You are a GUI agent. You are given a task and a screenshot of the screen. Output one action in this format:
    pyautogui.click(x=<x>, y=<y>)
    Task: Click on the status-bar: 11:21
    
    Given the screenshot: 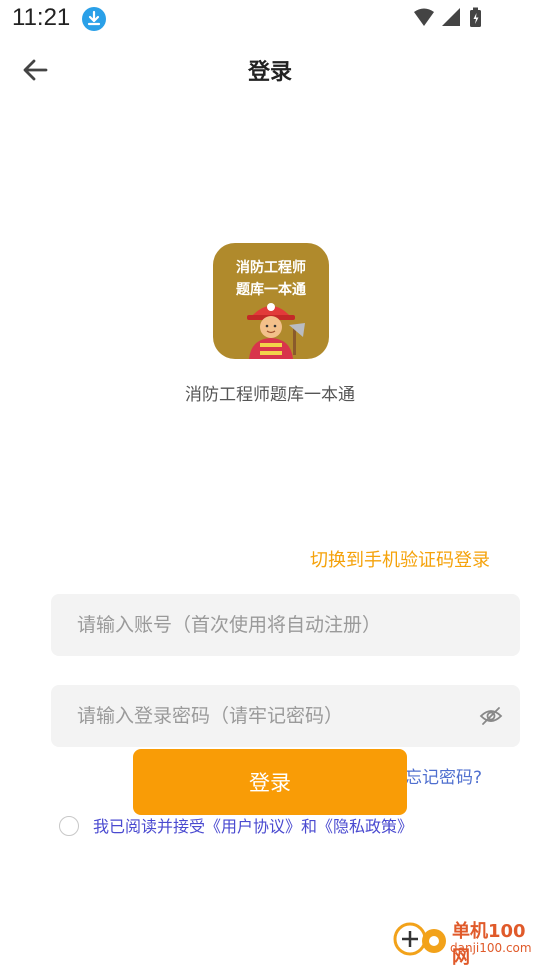 What is the action you would take?
    pyautogui.click(x=270, y=18)
    